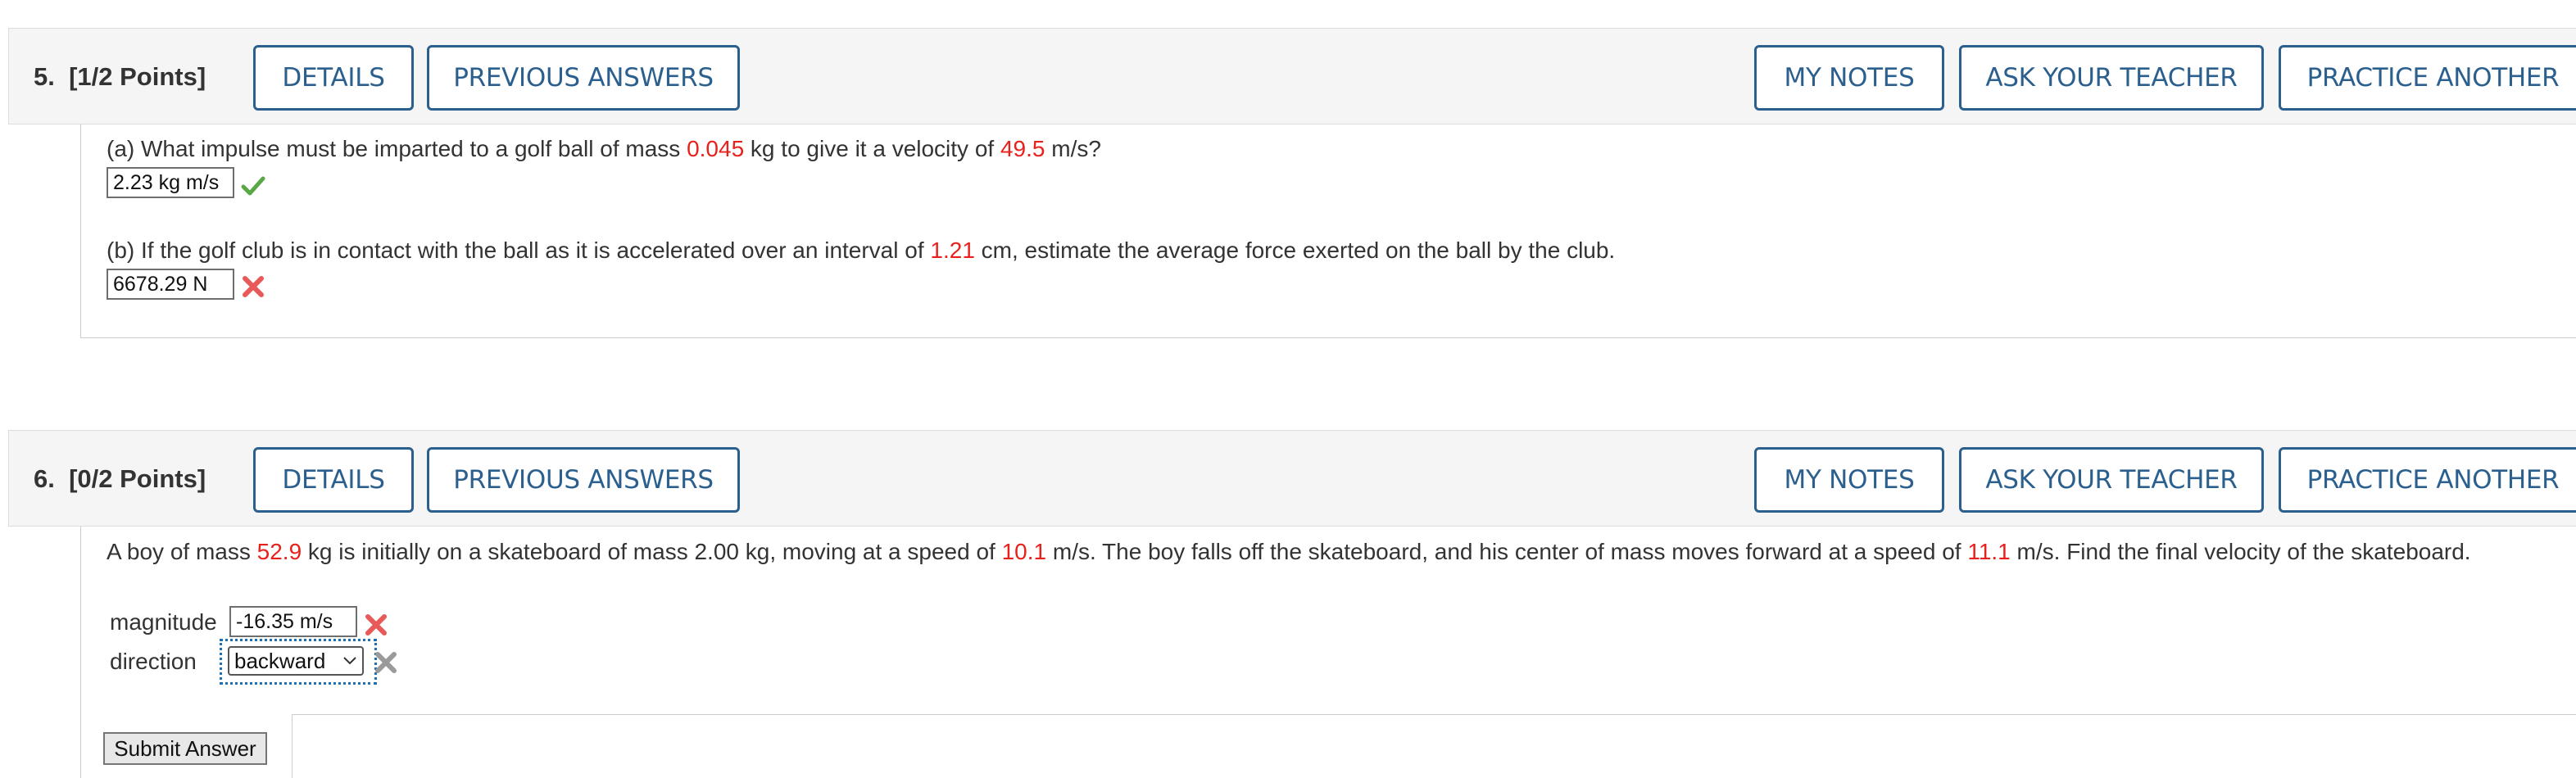 The image size is (2576, 778). Describe the element at coordinates (280, 661) in the screenshot. I see `direction-selected-value: backward` at that location.